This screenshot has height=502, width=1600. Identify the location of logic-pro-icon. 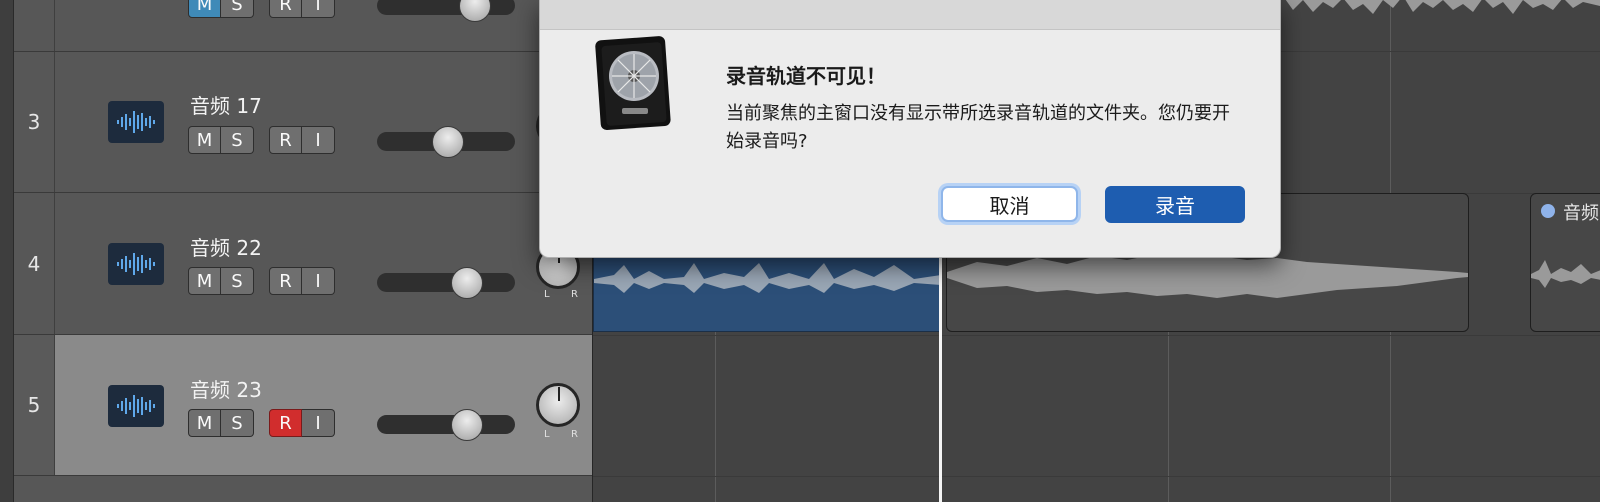
(637, 84).